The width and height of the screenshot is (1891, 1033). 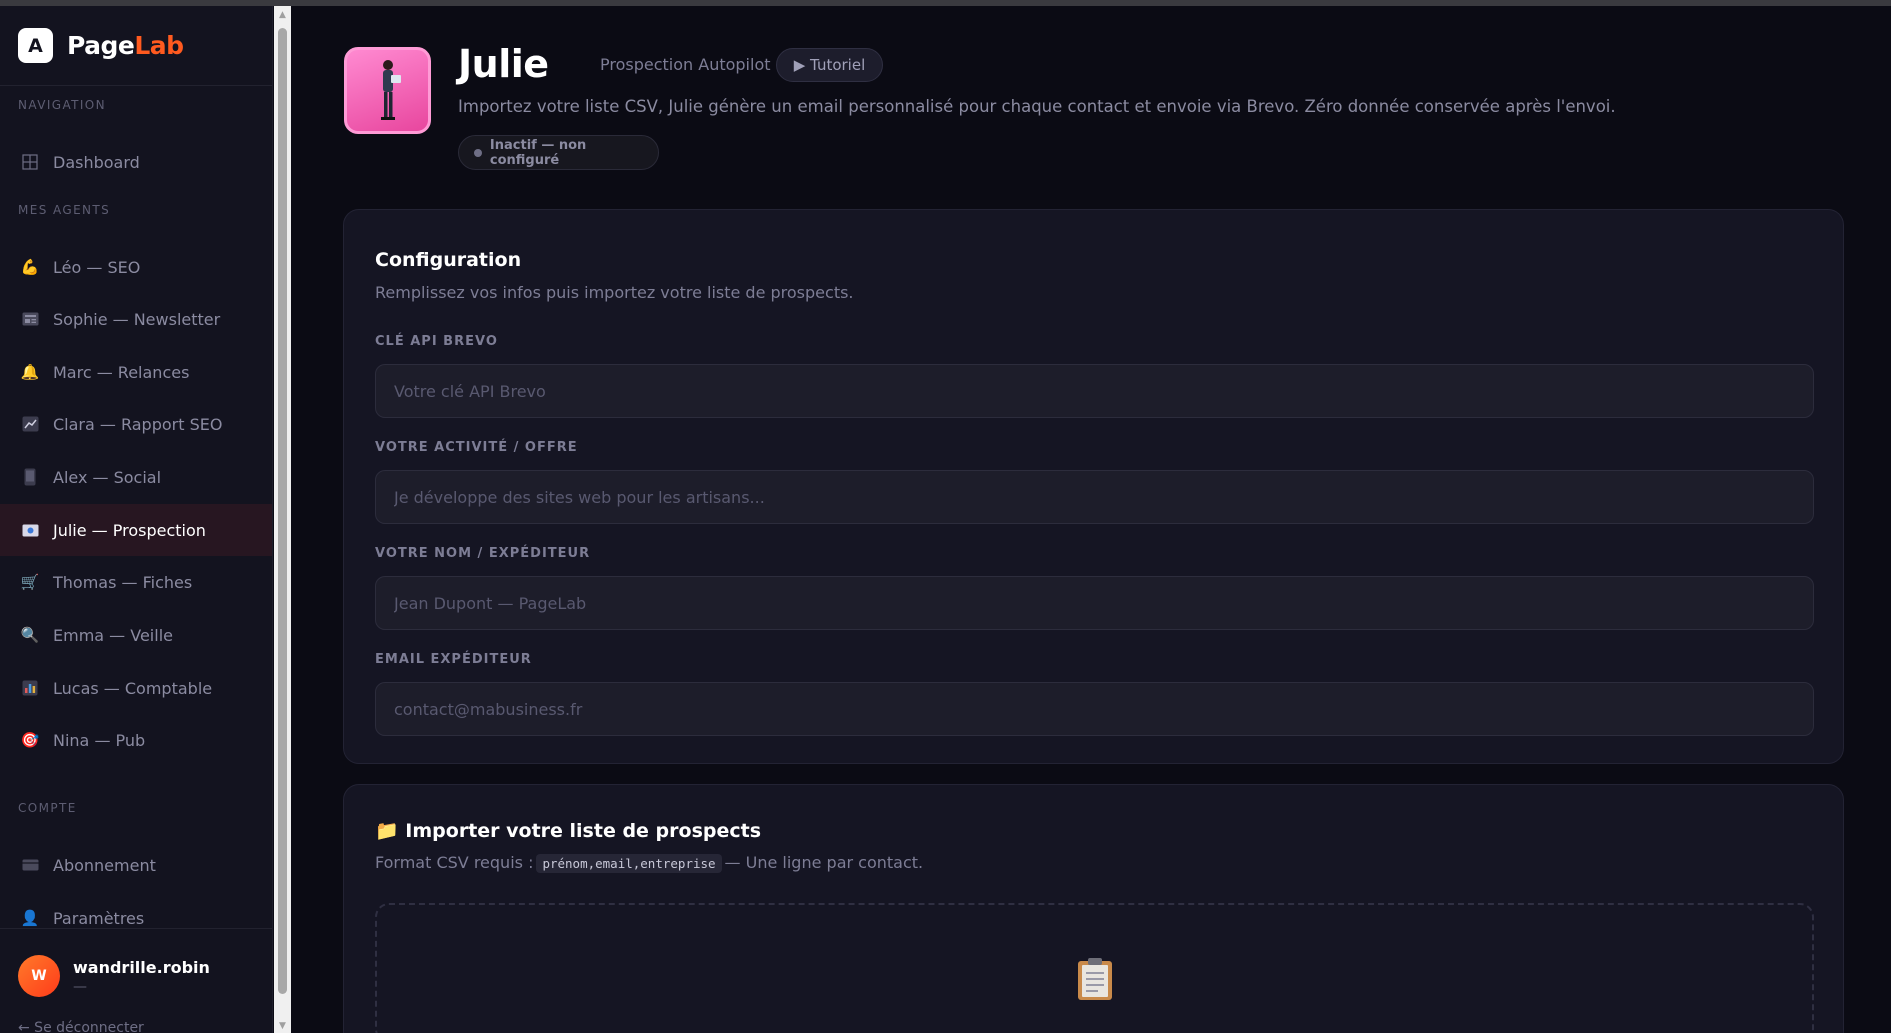 What do you see at coordinates (39, 976) in the screenshot?
I see `avatar: W` at bounding box center [39, 976].